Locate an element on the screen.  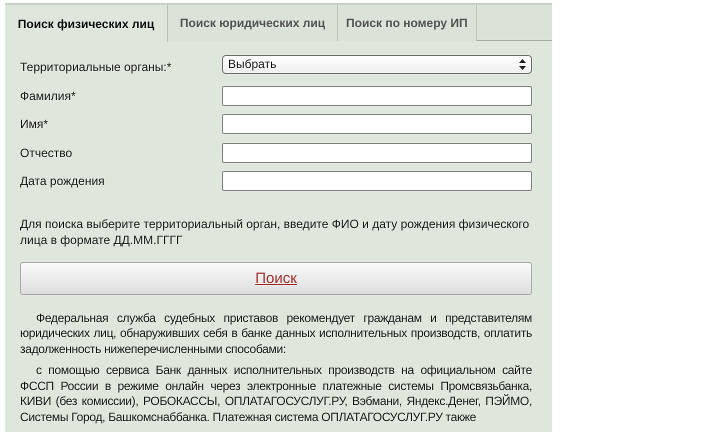
info-paragraph: с помощью сервиса Банк данных исполнительных производств на официальном сайте ФССП России в режиме онлайн через электронные платежные системы Промсвязьбанка, КИВИ (без комиссии), РОБОКАССЫ, ОПЛАТАГОСУСЛУГ.РУ, Вэбмани, Яндекс.Денег, ПЭЙМО, Системы Город, Башкомснаббанка. Платежная система ОПЛАТАГОСУСЛУГ.РУ также is located at coordinates (276, 394).